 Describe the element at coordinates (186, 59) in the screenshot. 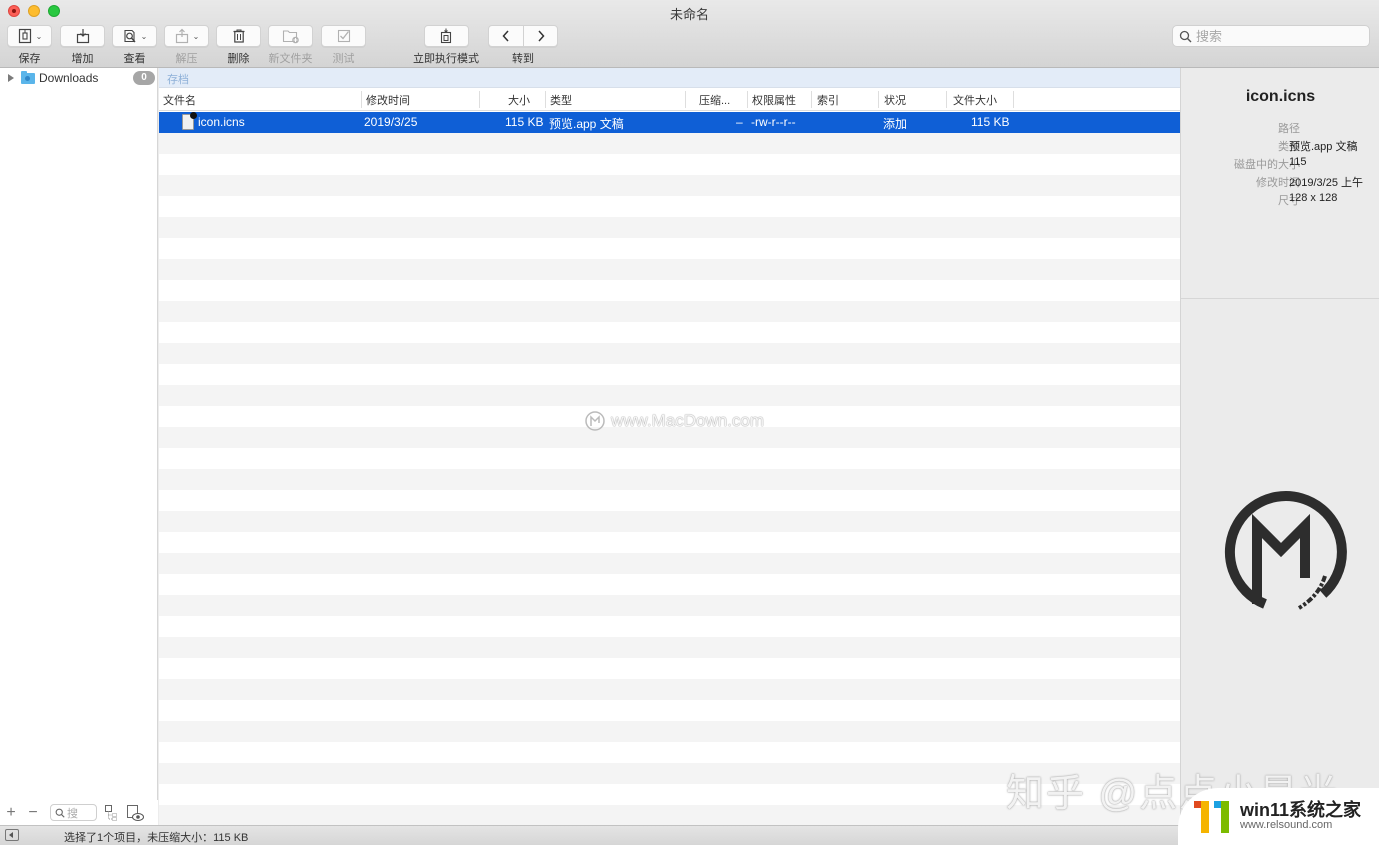

I see `extract-label: 解压` at that location.